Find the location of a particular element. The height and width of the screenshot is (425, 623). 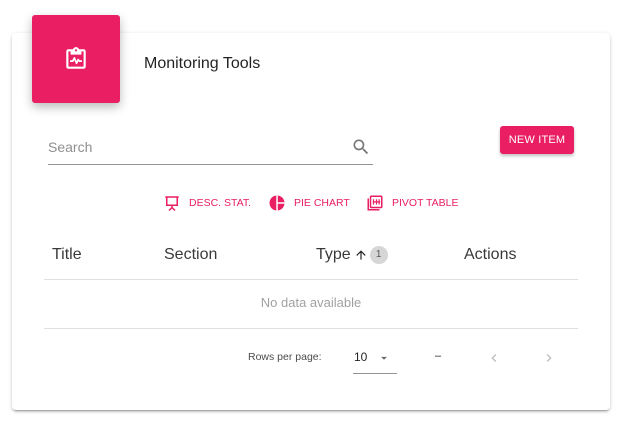

next-page-button is located at coordinates (549, 358).